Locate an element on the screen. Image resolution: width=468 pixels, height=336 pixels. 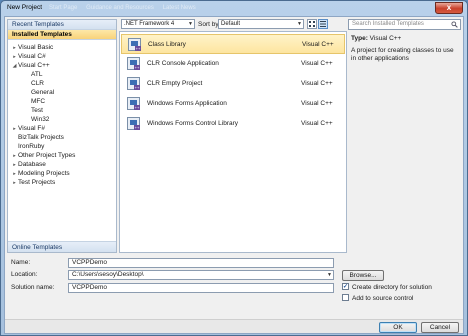
template-item: ++ Class Library Visual C++ is located at coordinates (233, 44).